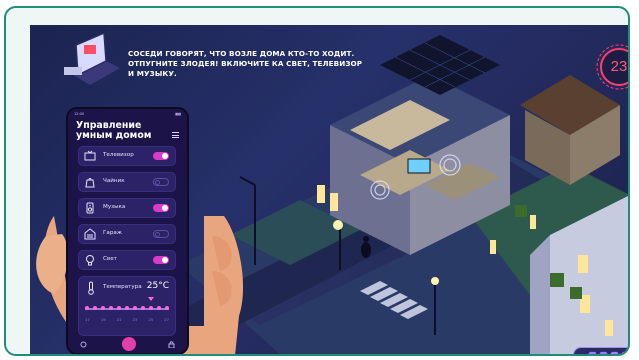  What do you see at coordinates (92, 59) in the screenshot?
I see `message-icon` at bounding box center [92, 59].